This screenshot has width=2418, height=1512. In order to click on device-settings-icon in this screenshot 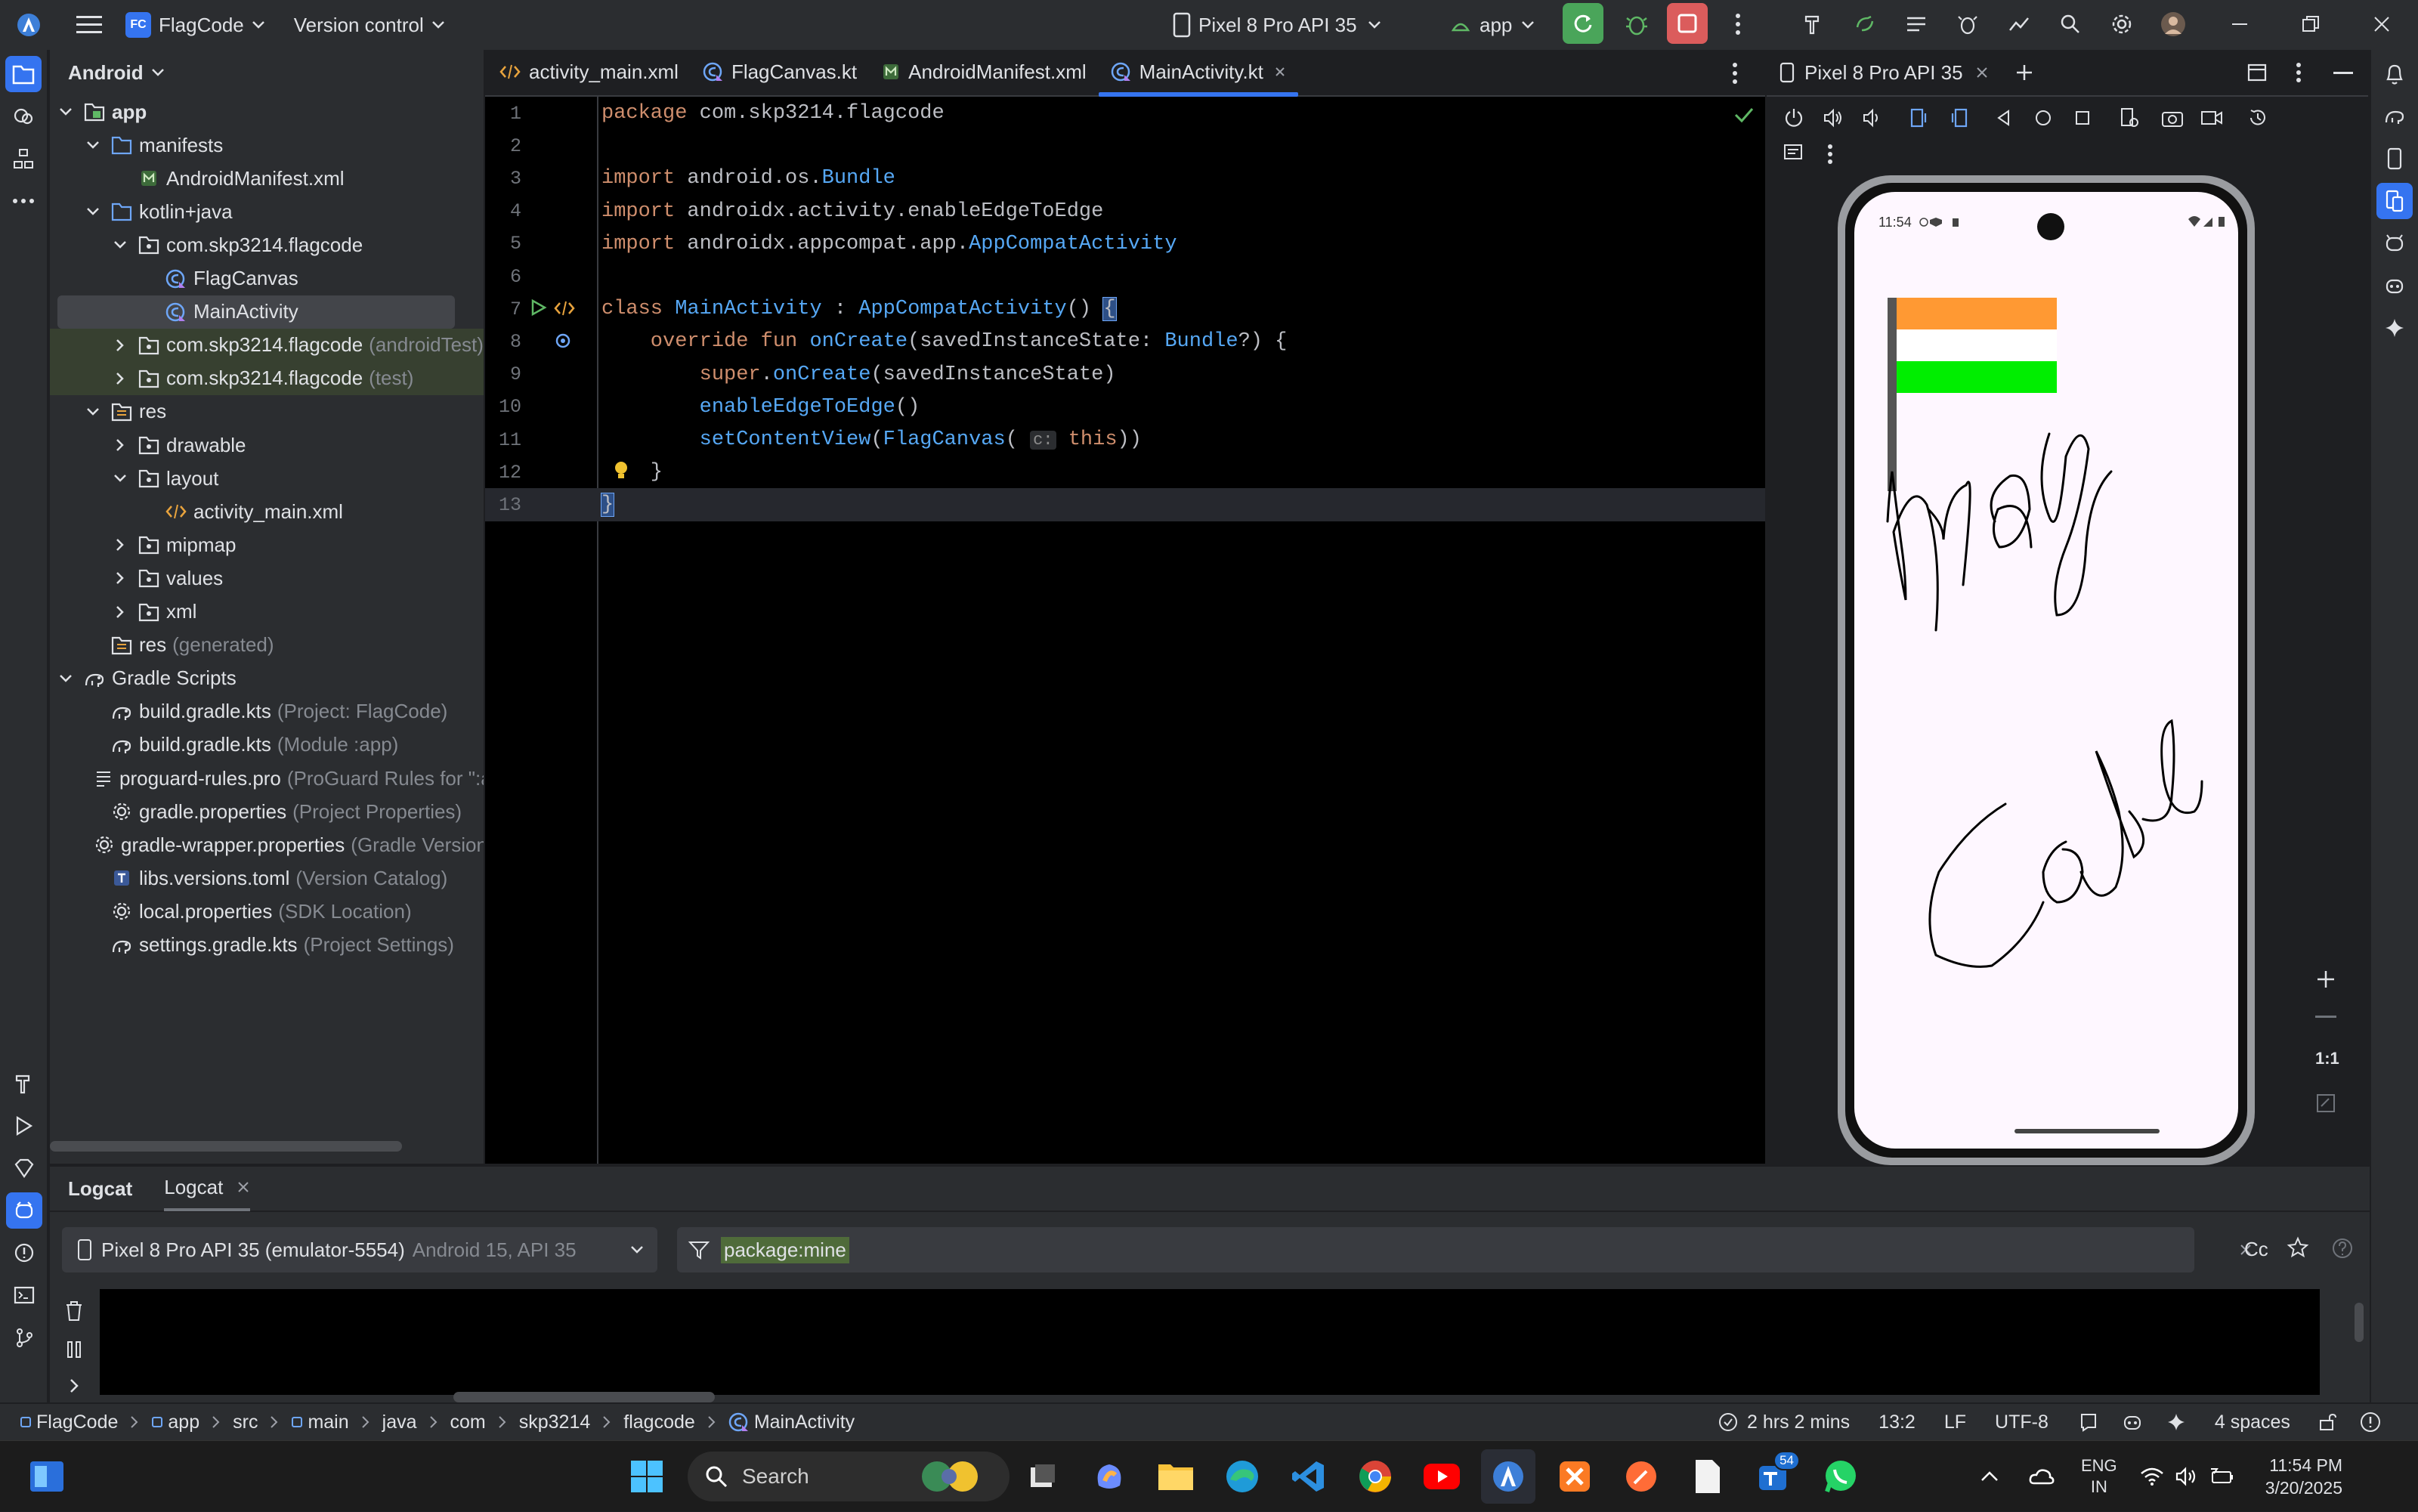, I will do `click(2129, 117)`.